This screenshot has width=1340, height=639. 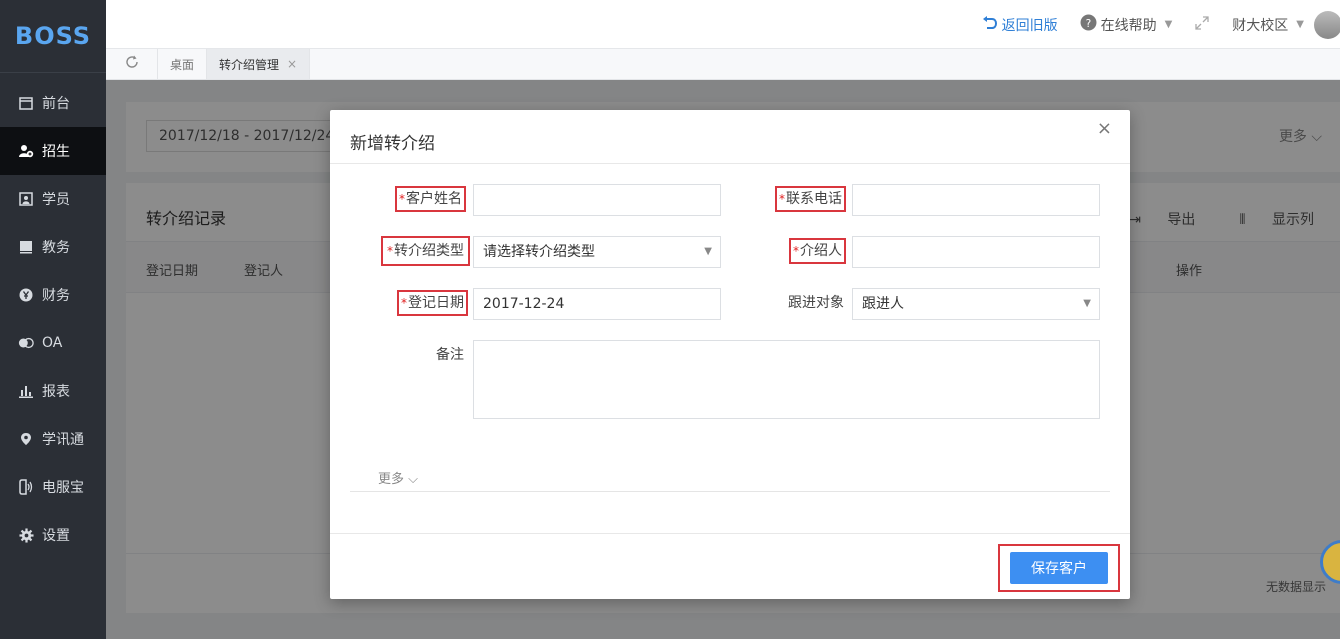 I want to click on divider, so click(x=730, y=491).